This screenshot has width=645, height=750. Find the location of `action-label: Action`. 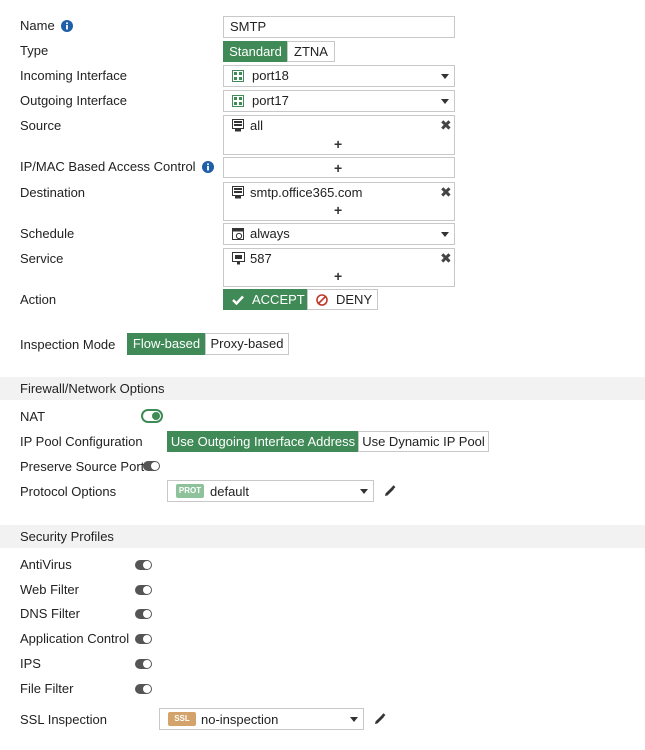

action-label: Action is located at coordinates (38, 299).